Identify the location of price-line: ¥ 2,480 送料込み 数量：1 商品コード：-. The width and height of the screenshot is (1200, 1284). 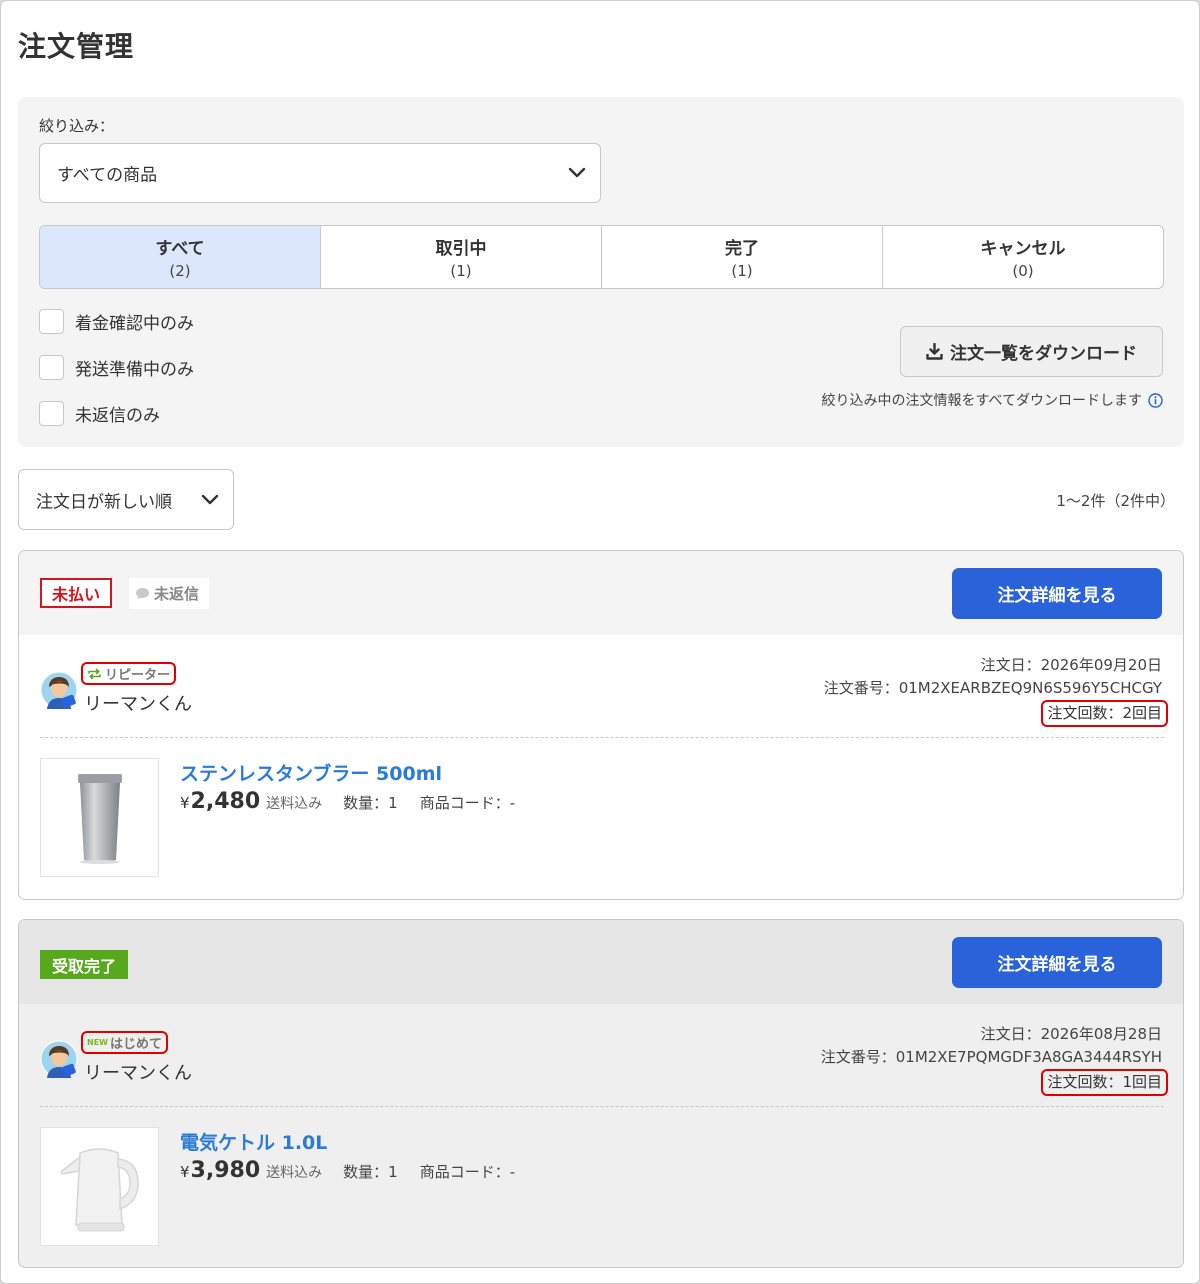
(347, 801).